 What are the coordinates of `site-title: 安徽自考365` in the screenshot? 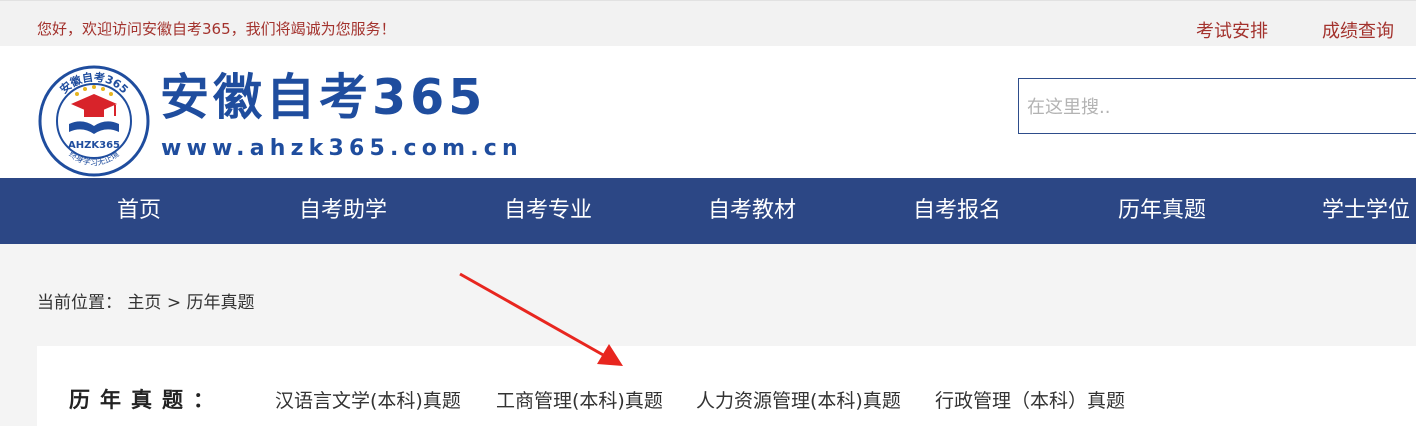 It's located at (323, 98).